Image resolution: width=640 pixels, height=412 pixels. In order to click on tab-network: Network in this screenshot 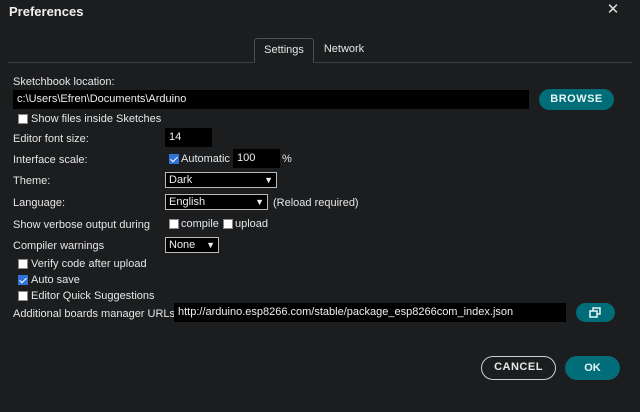, I will do `click(344, 50)`.